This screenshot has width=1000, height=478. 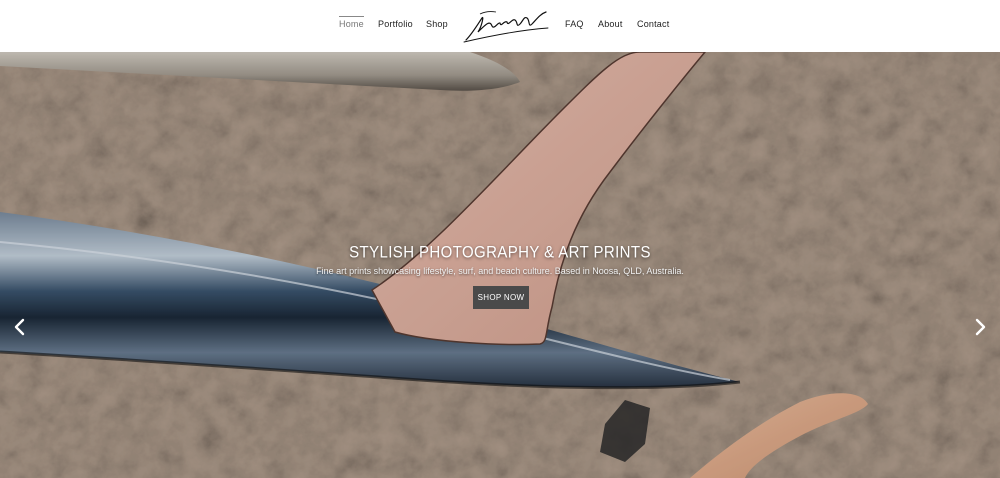 What do you see at coordinates (351, 23) in the screenshot?
I see `nav-home: Home` at bounding box center [351, 23].